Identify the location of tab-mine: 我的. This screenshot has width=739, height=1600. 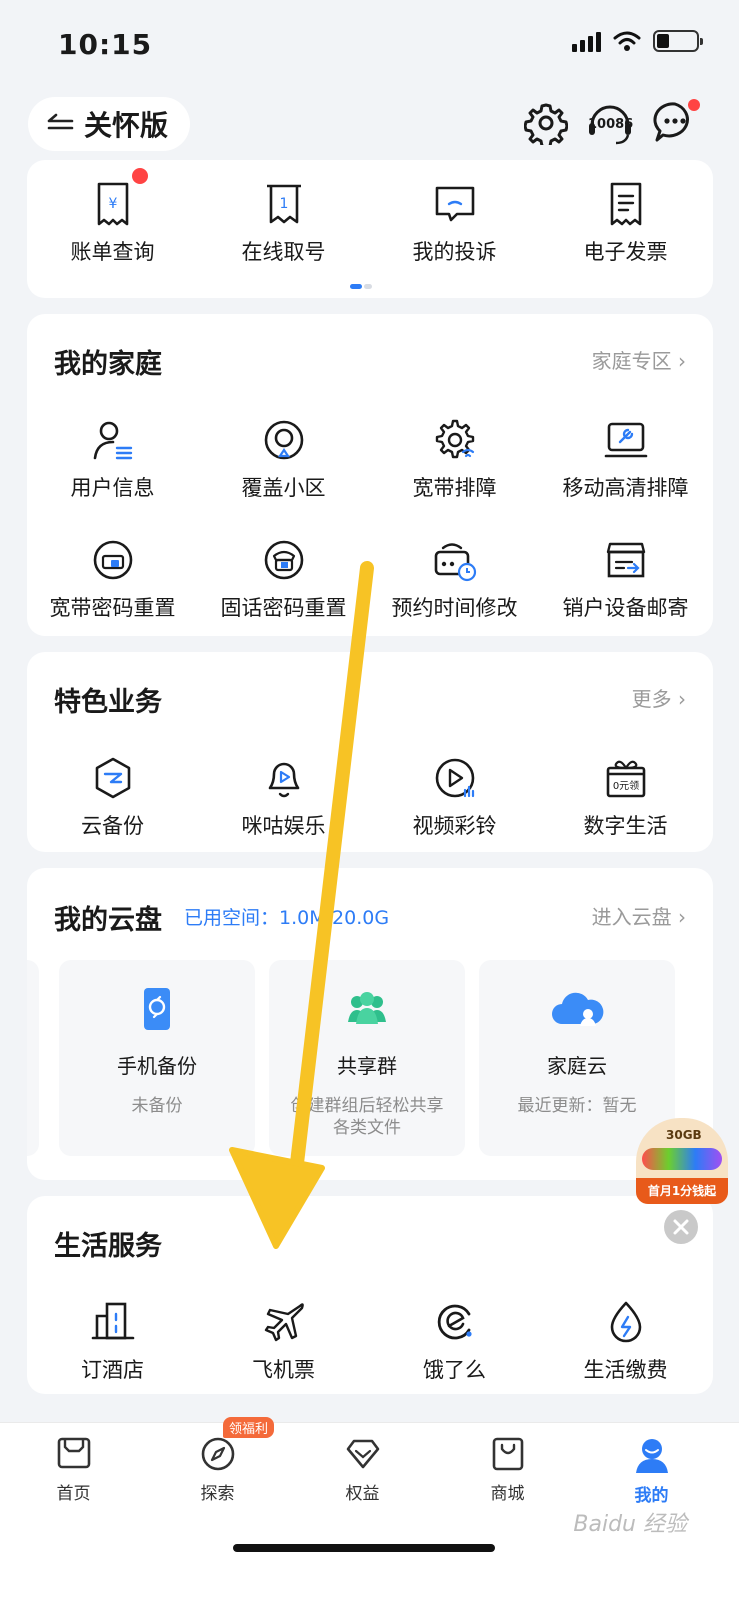
(651, 1470).